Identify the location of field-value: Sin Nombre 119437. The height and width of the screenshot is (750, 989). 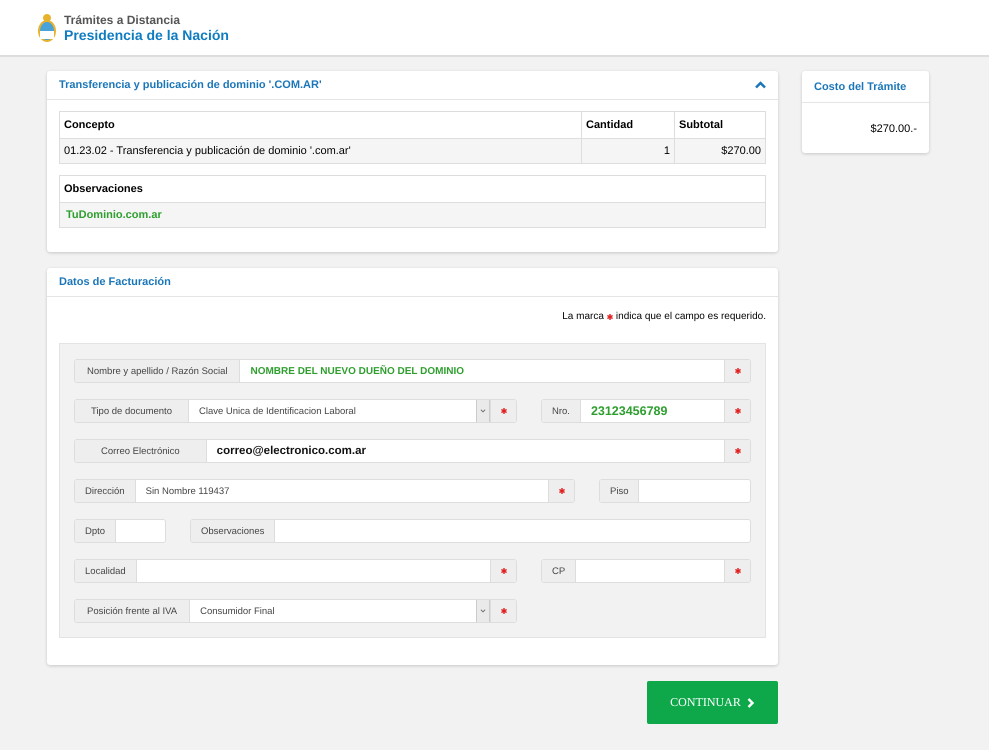
(188, 491).